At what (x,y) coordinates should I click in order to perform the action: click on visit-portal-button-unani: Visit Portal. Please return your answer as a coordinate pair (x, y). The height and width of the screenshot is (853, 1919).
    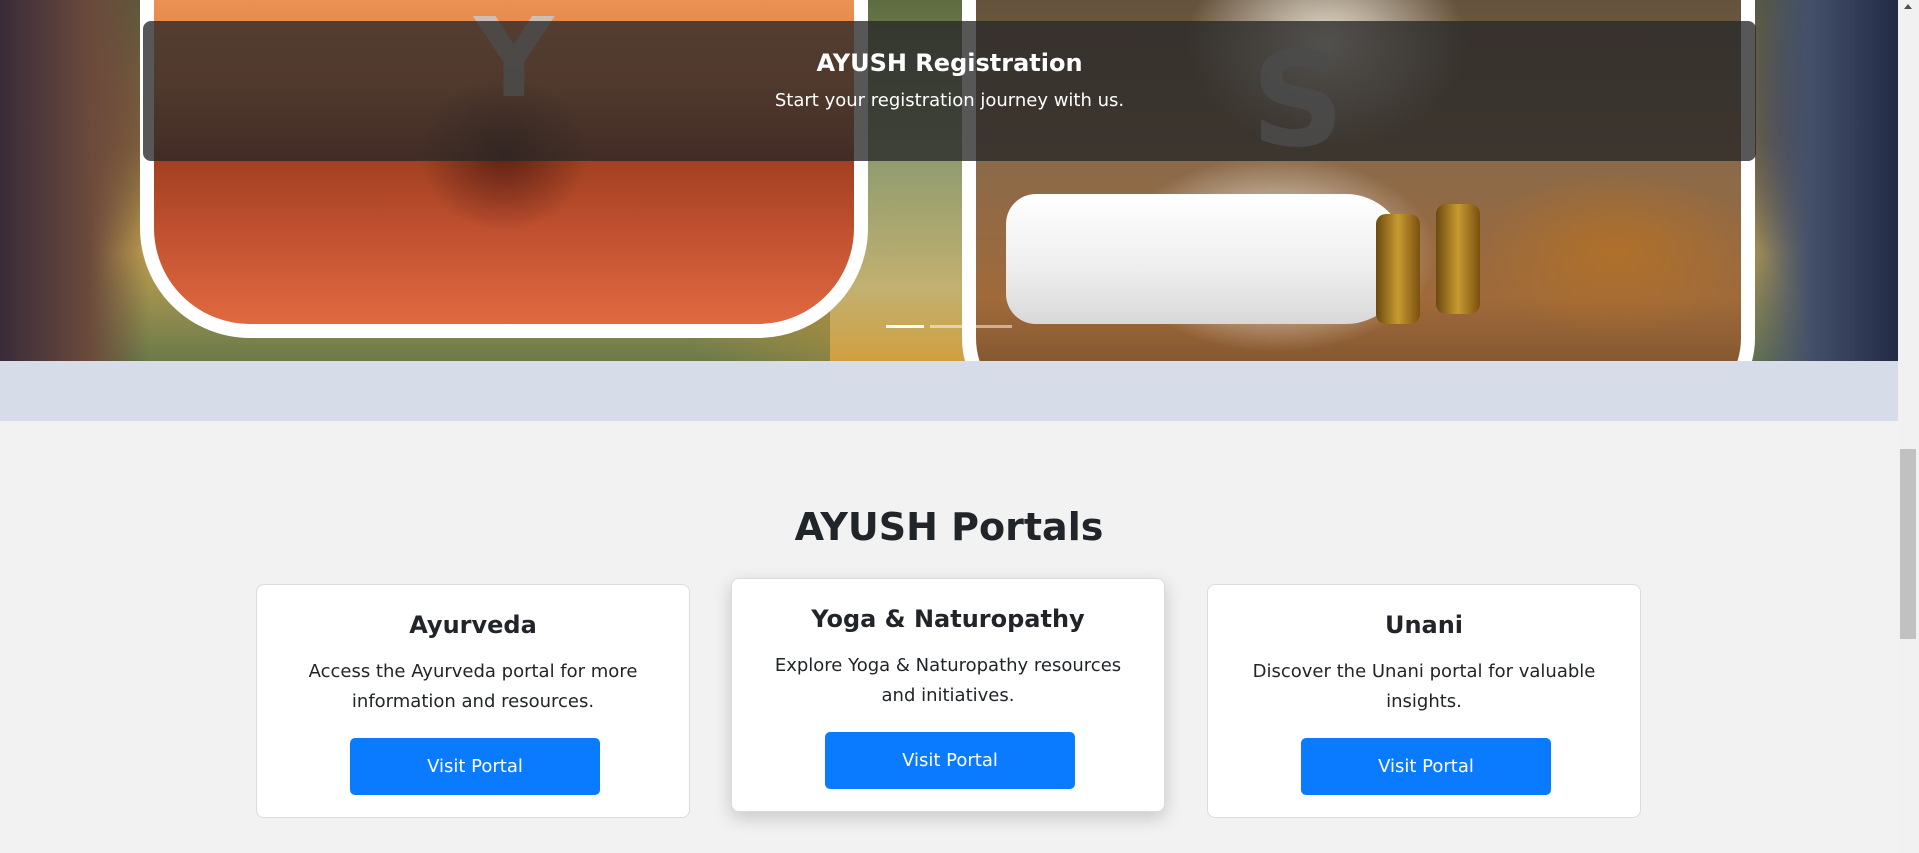
    Looking at the image, I should click on (1426, 766).